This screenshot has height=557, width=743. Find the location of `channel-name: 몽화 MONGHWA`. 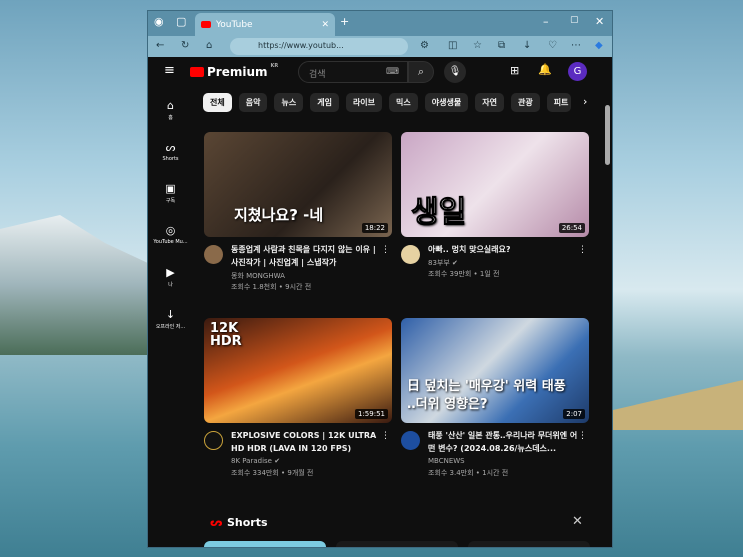

channel-name: 몽화 MONGHWA is located at coordinates (258, 276).